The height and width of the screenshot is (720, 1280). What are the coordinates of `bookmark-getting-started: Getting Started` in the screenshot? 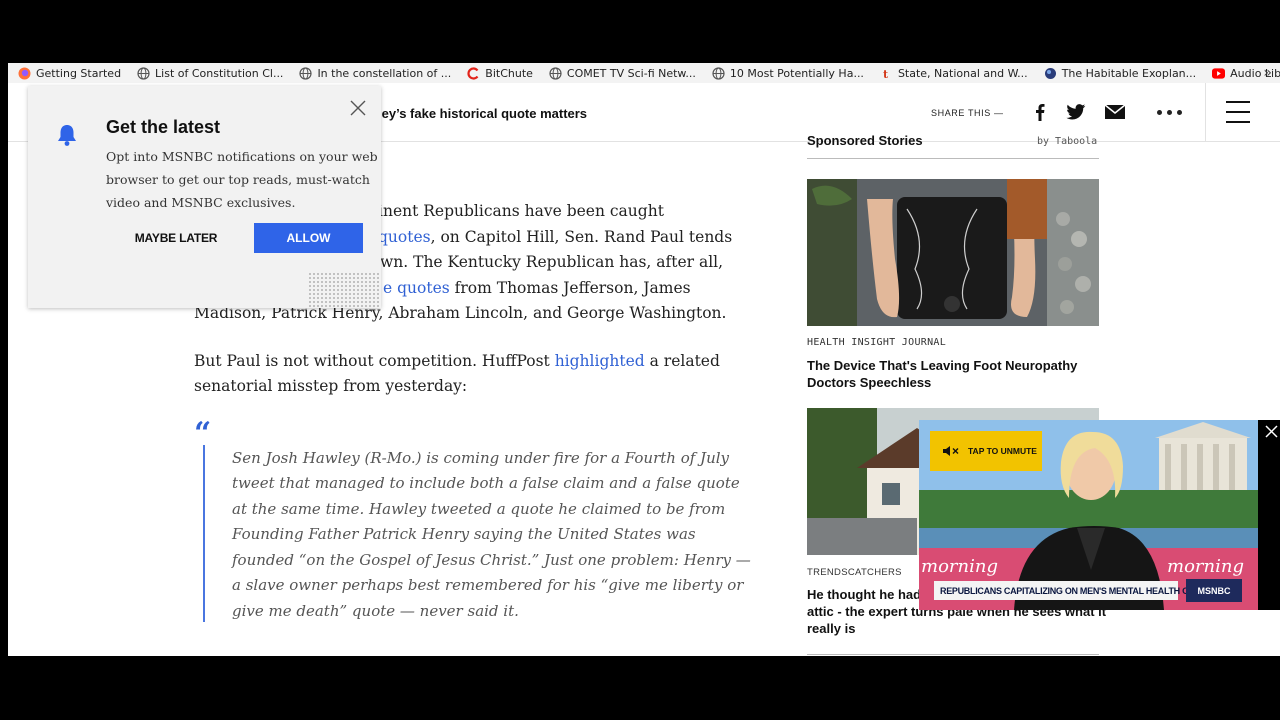 It's located at (67, 73).